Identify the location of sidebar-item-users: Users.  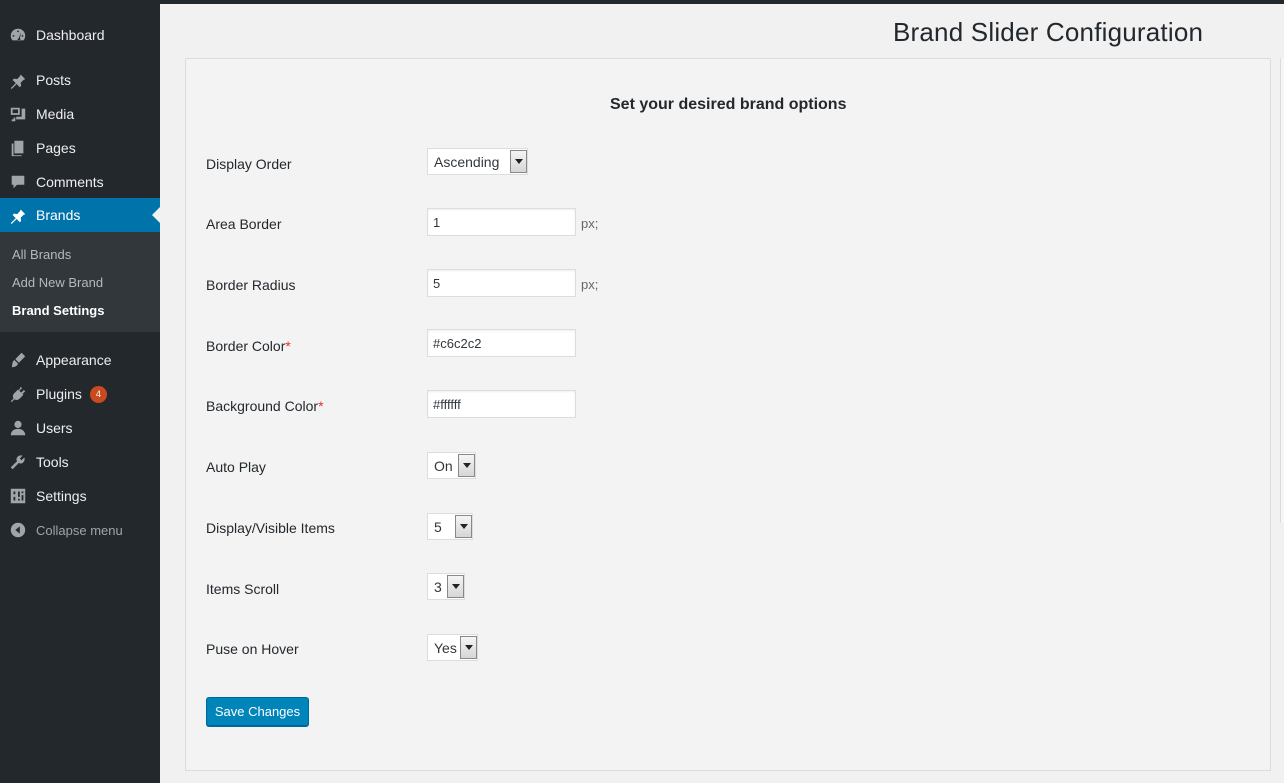
(80, 428).